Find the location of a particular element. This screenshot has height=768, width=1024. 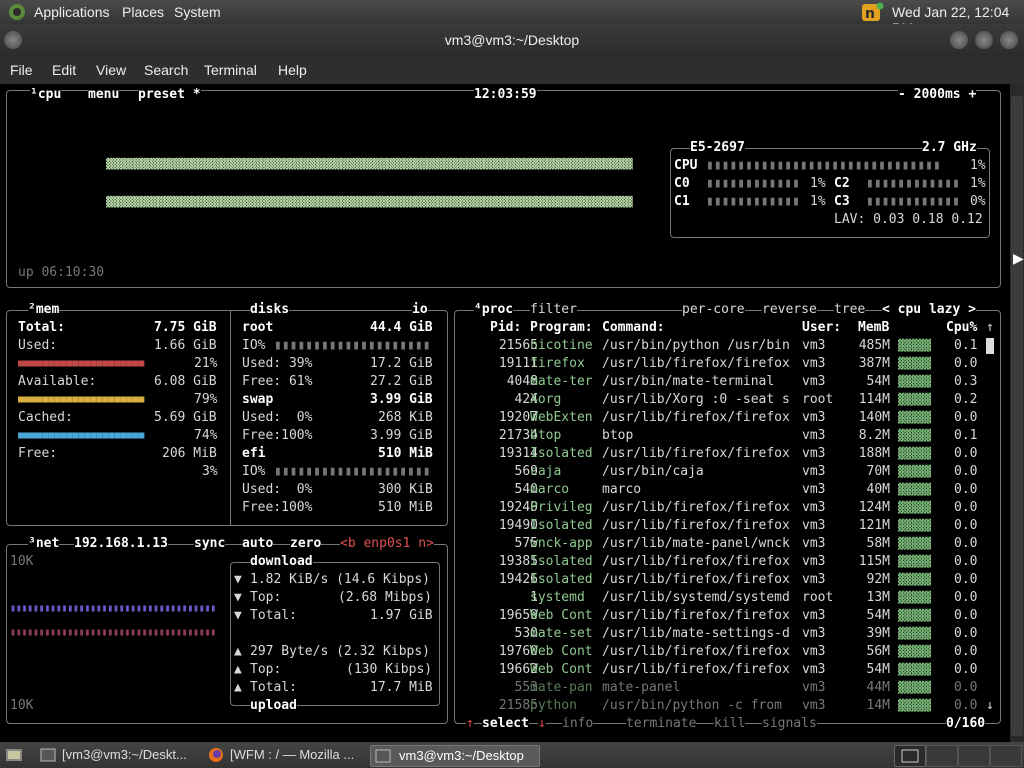

menu-view: View is located at coordinates (111, 70).